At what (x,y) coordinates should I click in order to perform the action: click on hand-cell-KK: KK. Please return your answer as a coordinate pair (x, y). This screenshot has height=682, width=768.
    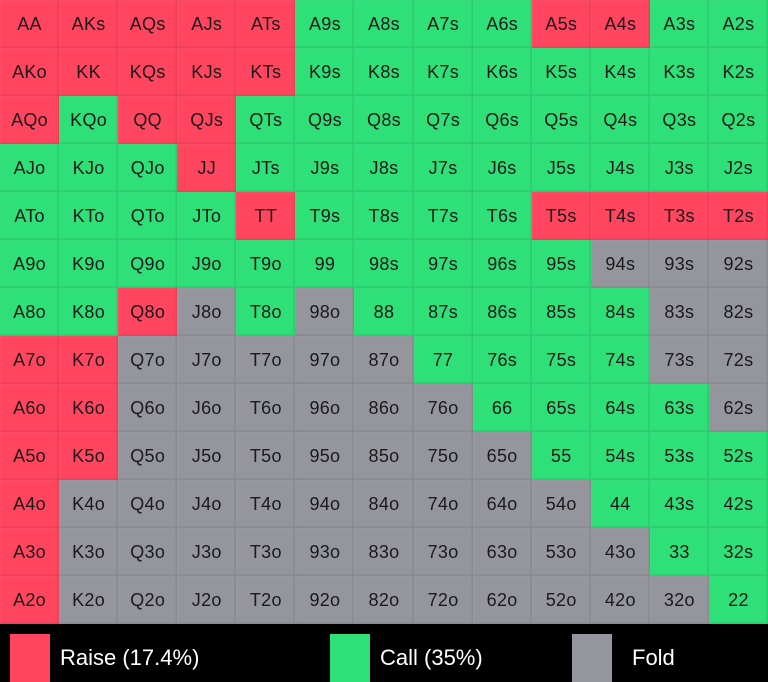
    Looking at the image, I should click on (89, 72).